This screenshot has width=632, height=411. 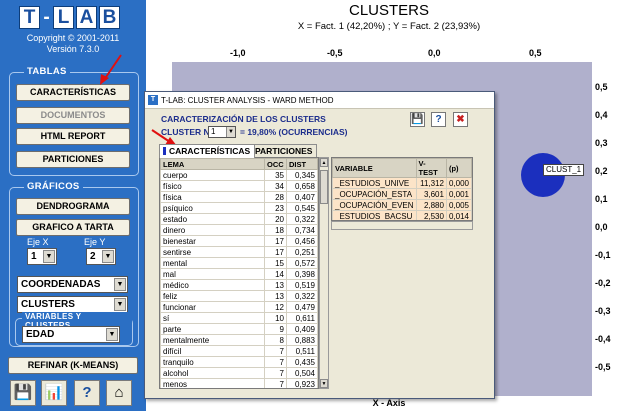 I want to click on particiones-button: PARTICIONES, so click(x=73, y=159).